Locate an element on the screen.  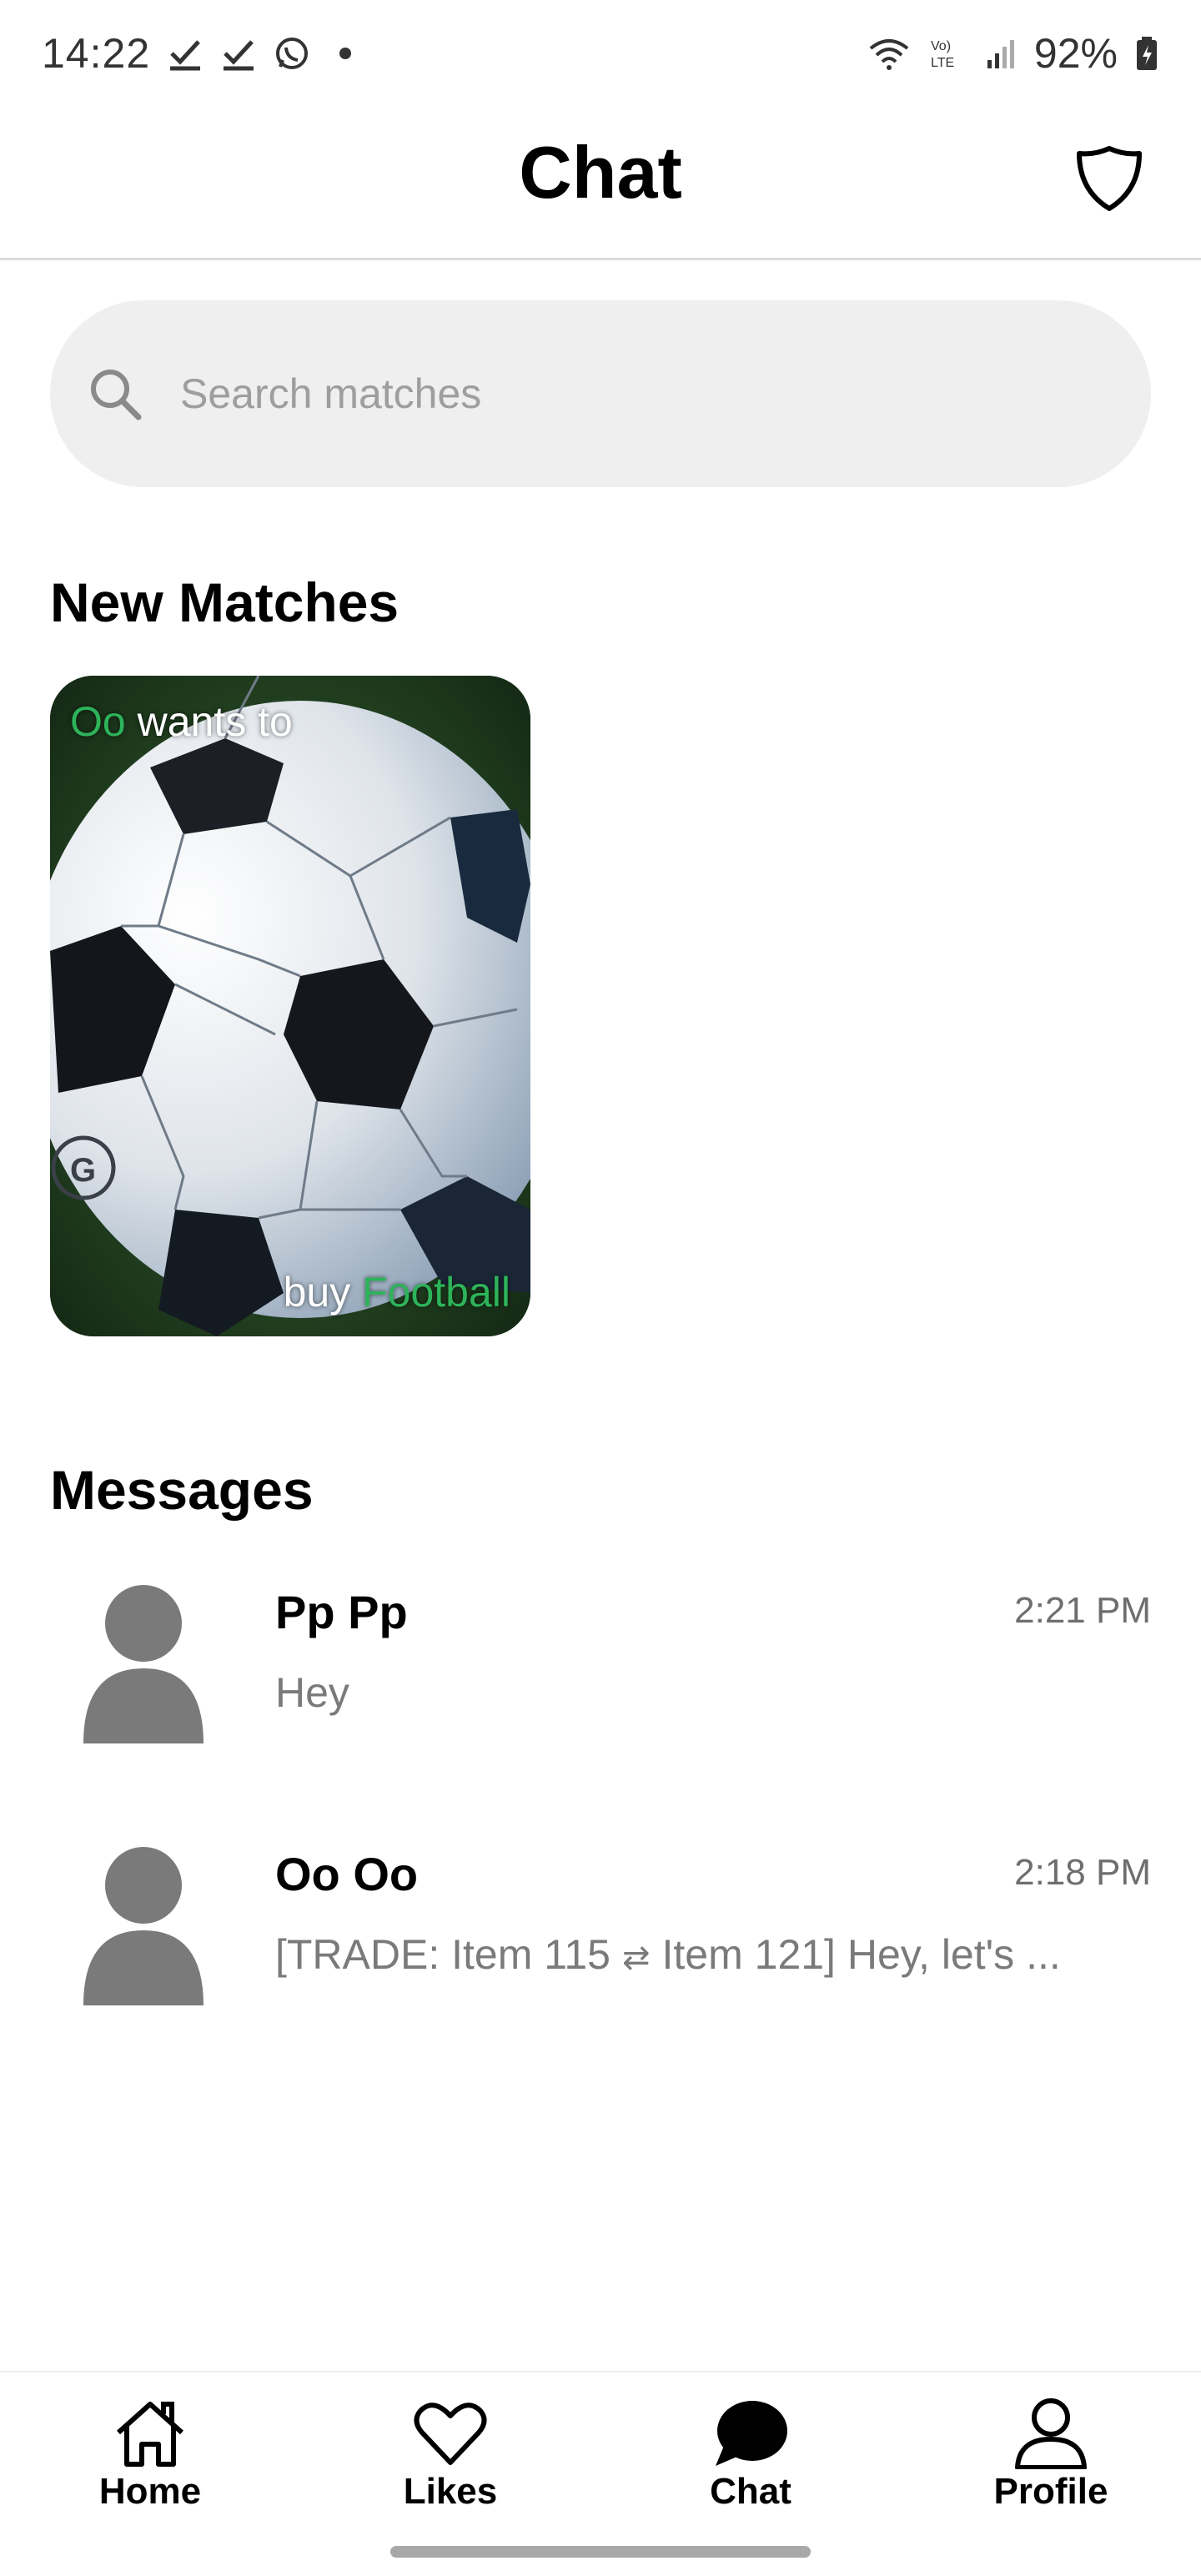
search-bar is located at coordinates (601, 393).